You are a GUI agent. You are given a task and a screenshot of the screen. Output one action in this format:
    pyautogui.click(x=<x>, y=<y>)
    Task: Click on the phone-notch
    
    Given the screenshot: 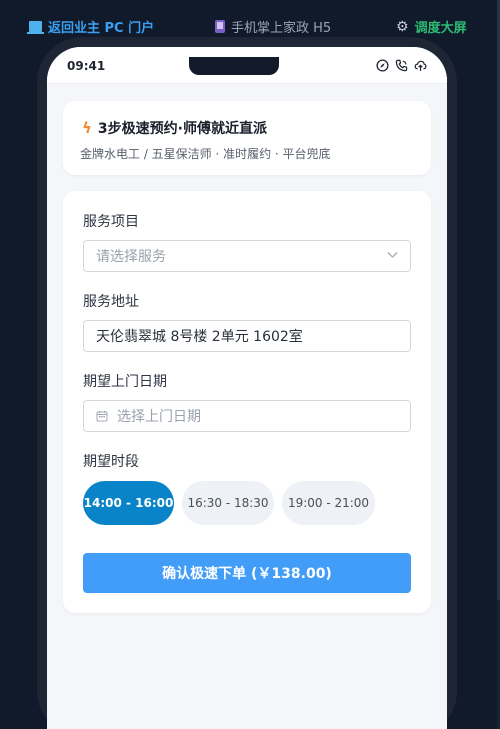 What is the action you would take?
    pyautogui.click(x=234, y=66)
    